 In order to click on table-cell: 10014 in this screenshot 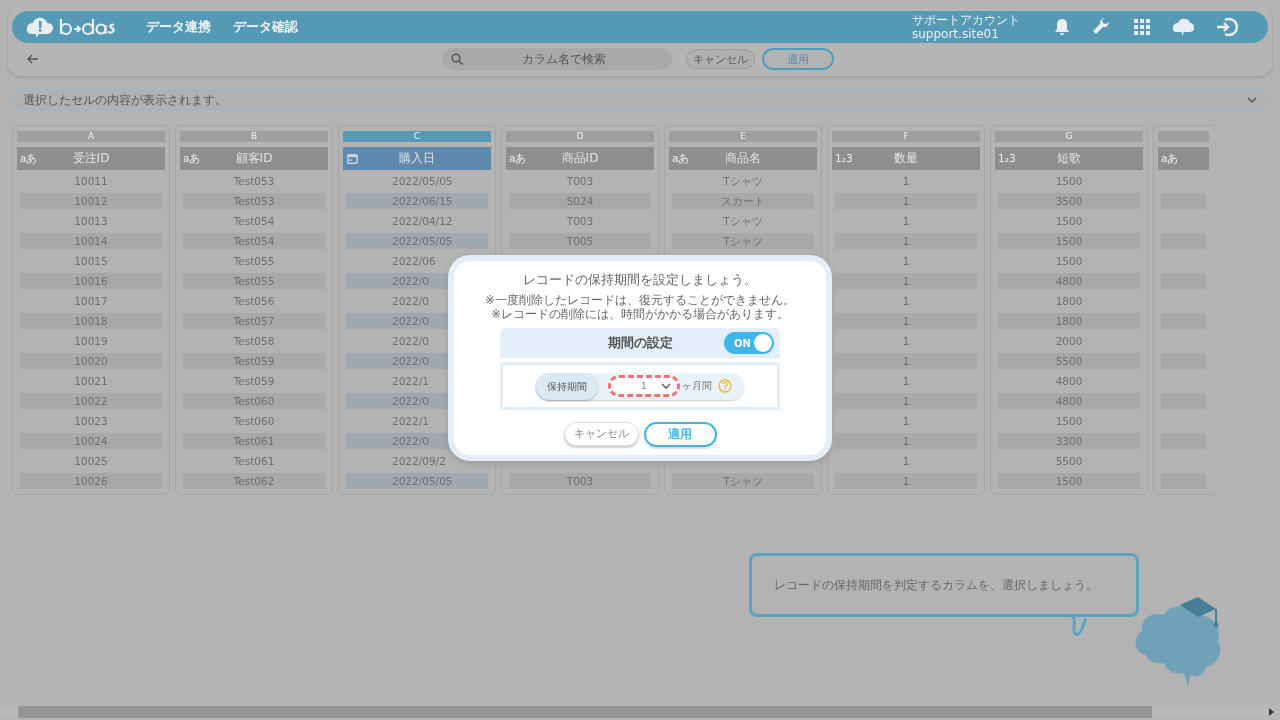, I will do `click(91, 241)`.